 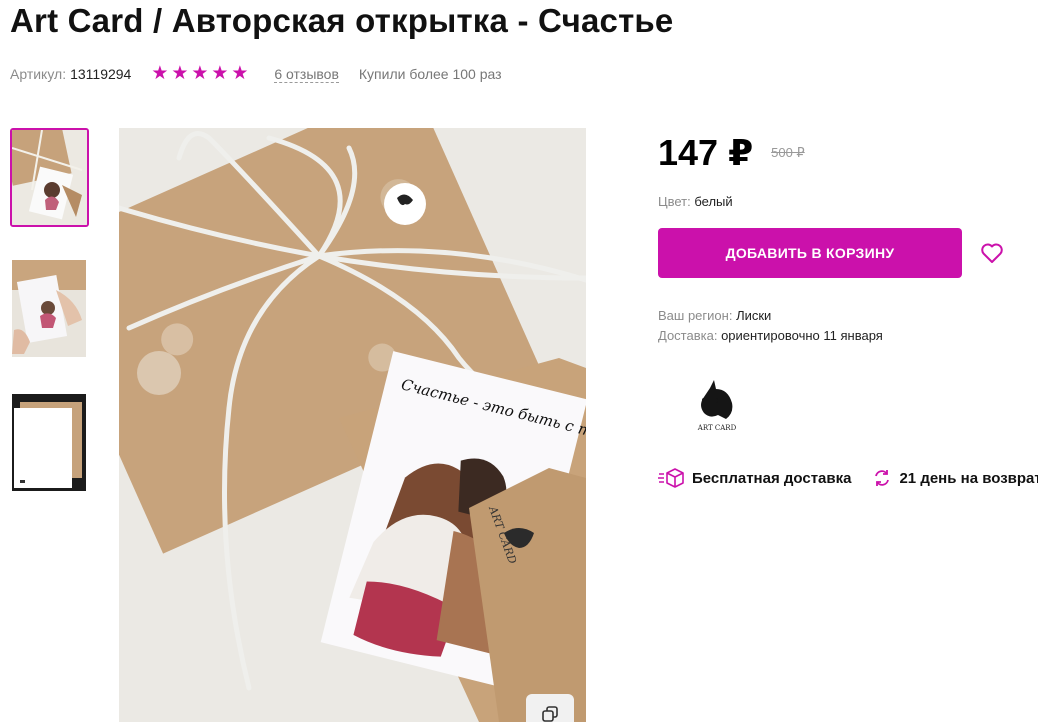 What do you see at coordinates (753, 315) in the screenshot?
I see `region-value: Лиски` at bounding box center [753, 315].